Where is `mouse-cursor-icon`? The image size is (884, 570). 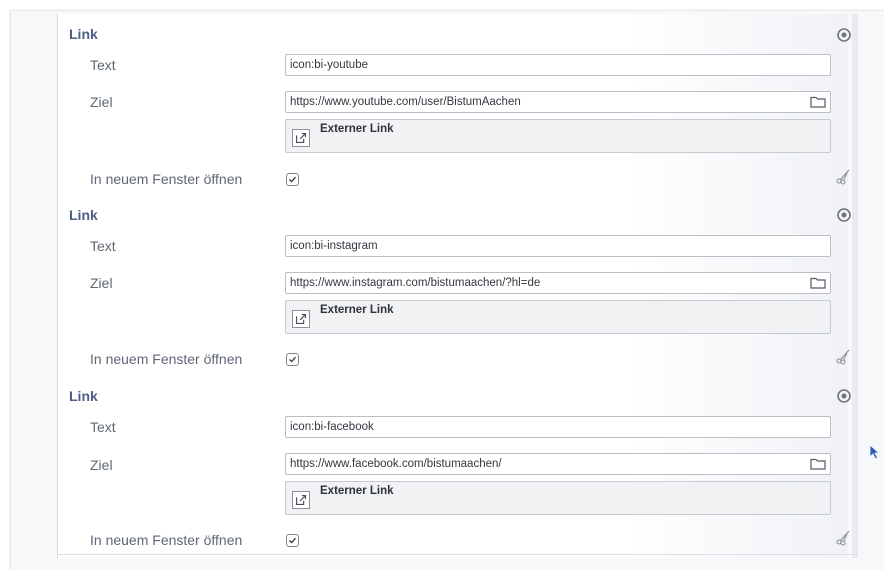
mouse-cursor-icon is located at coordinates (875, 452).